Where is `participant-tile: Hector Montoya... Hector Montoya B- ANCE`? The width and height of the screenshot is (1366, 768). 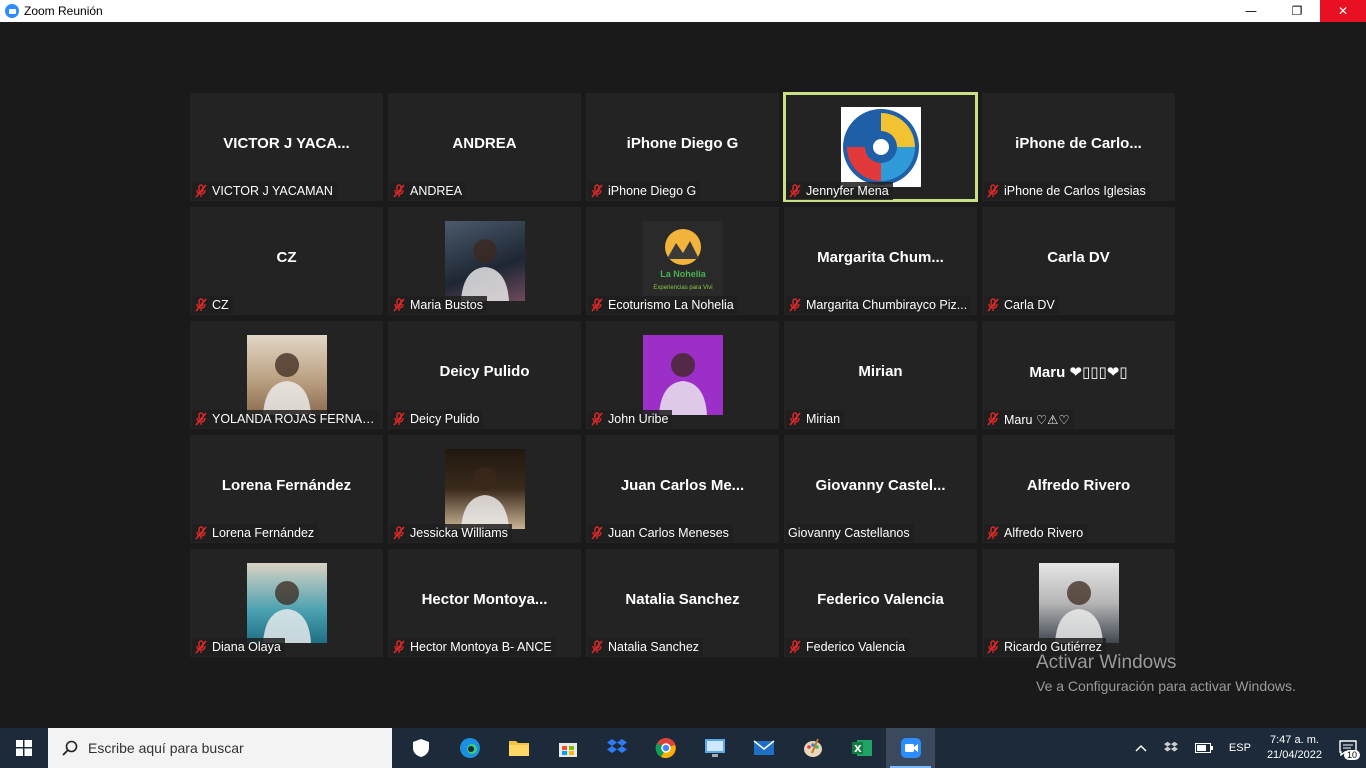
participant-tile: Hector Montoya... Hector Montoya B- ANCE is located at coordinates (484, 603).